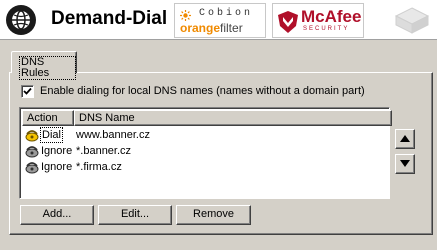 The height and width of the screenshot is (250, 437). I want to click on mcafee-security-logo: McAfee SECURITY, so click(318, 20).